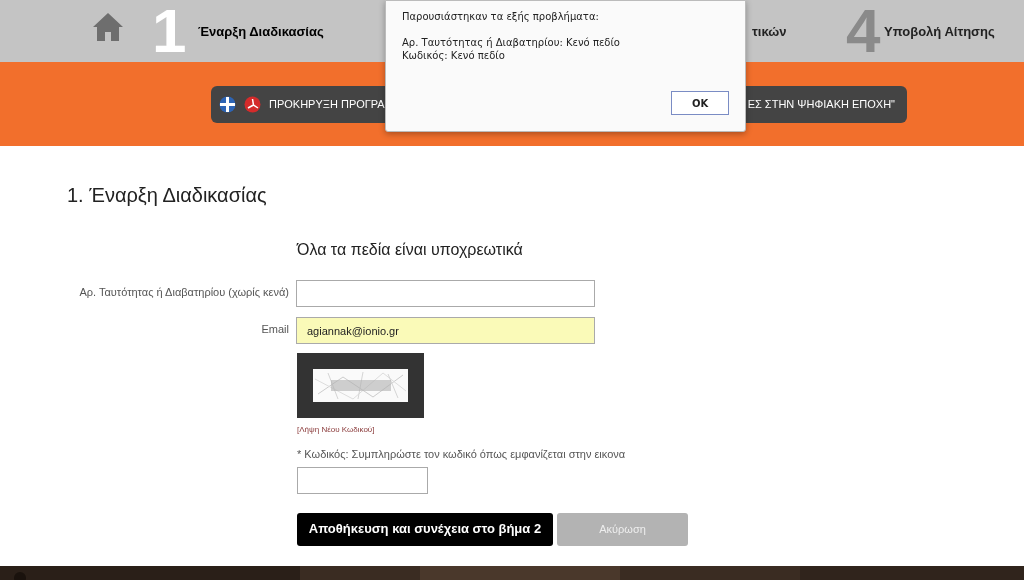 Image resolution: width=1024 pixels, height=580 pixels. I want to click on step-number: 1, so click(169, 31).